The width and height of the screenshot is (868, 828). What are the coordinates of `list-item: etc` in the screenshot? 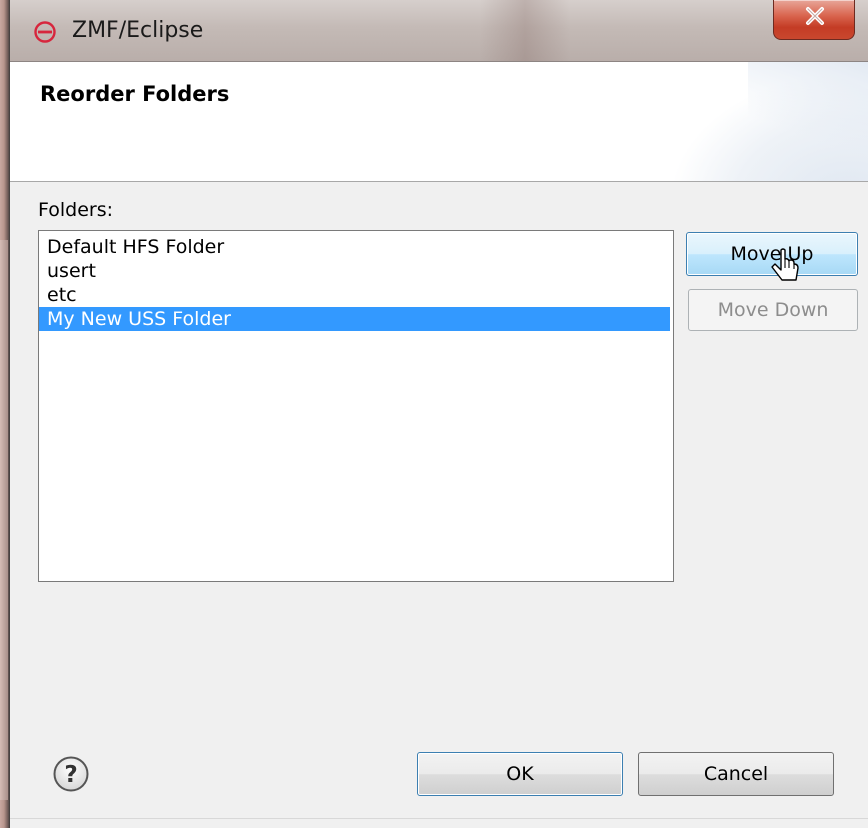 It's located at (356, 295).